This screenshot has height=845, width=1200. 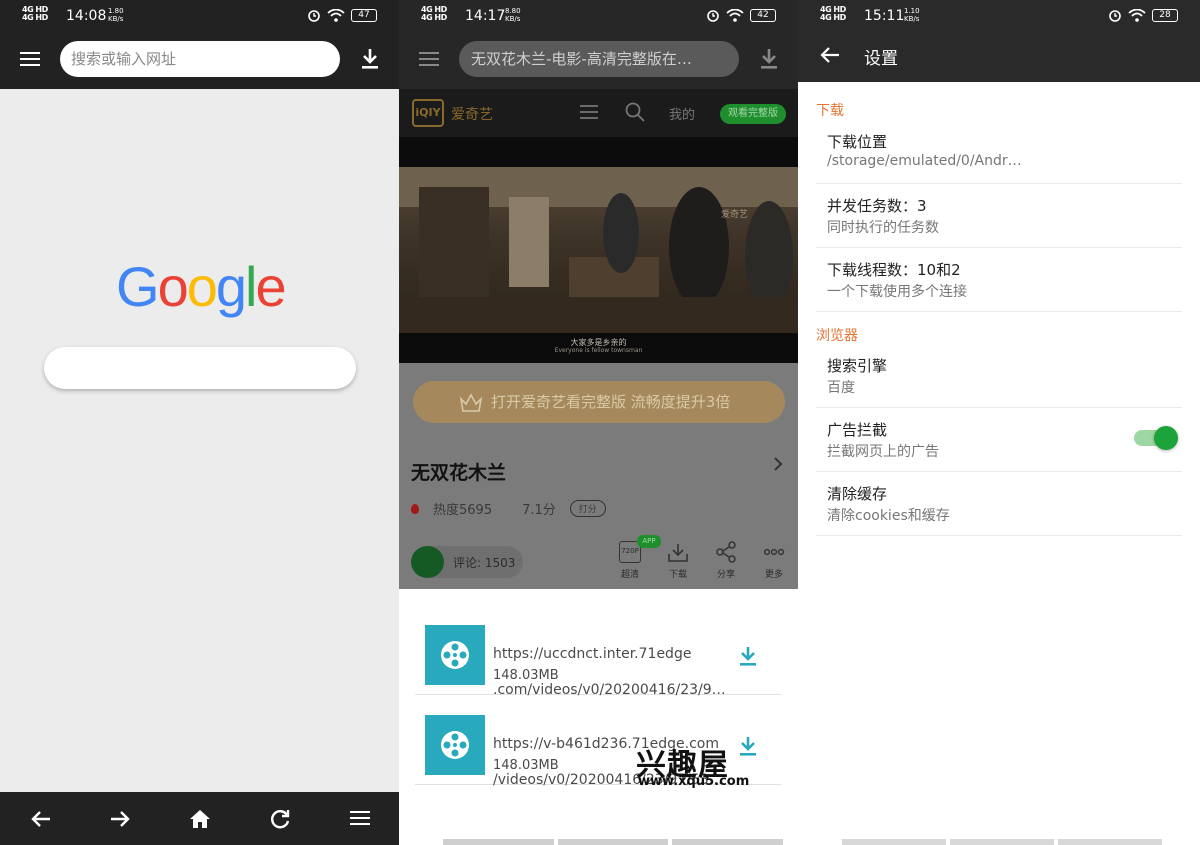 I want to click on home-icon, so click(x=200, y=819).